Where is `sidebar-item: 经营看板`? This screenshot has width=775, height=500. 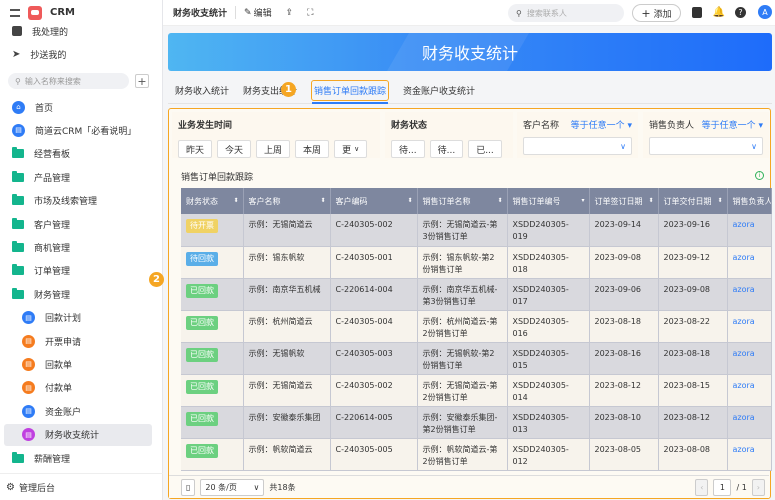 sidebar-item: 经营看板 is located at coordinates (81, 154).